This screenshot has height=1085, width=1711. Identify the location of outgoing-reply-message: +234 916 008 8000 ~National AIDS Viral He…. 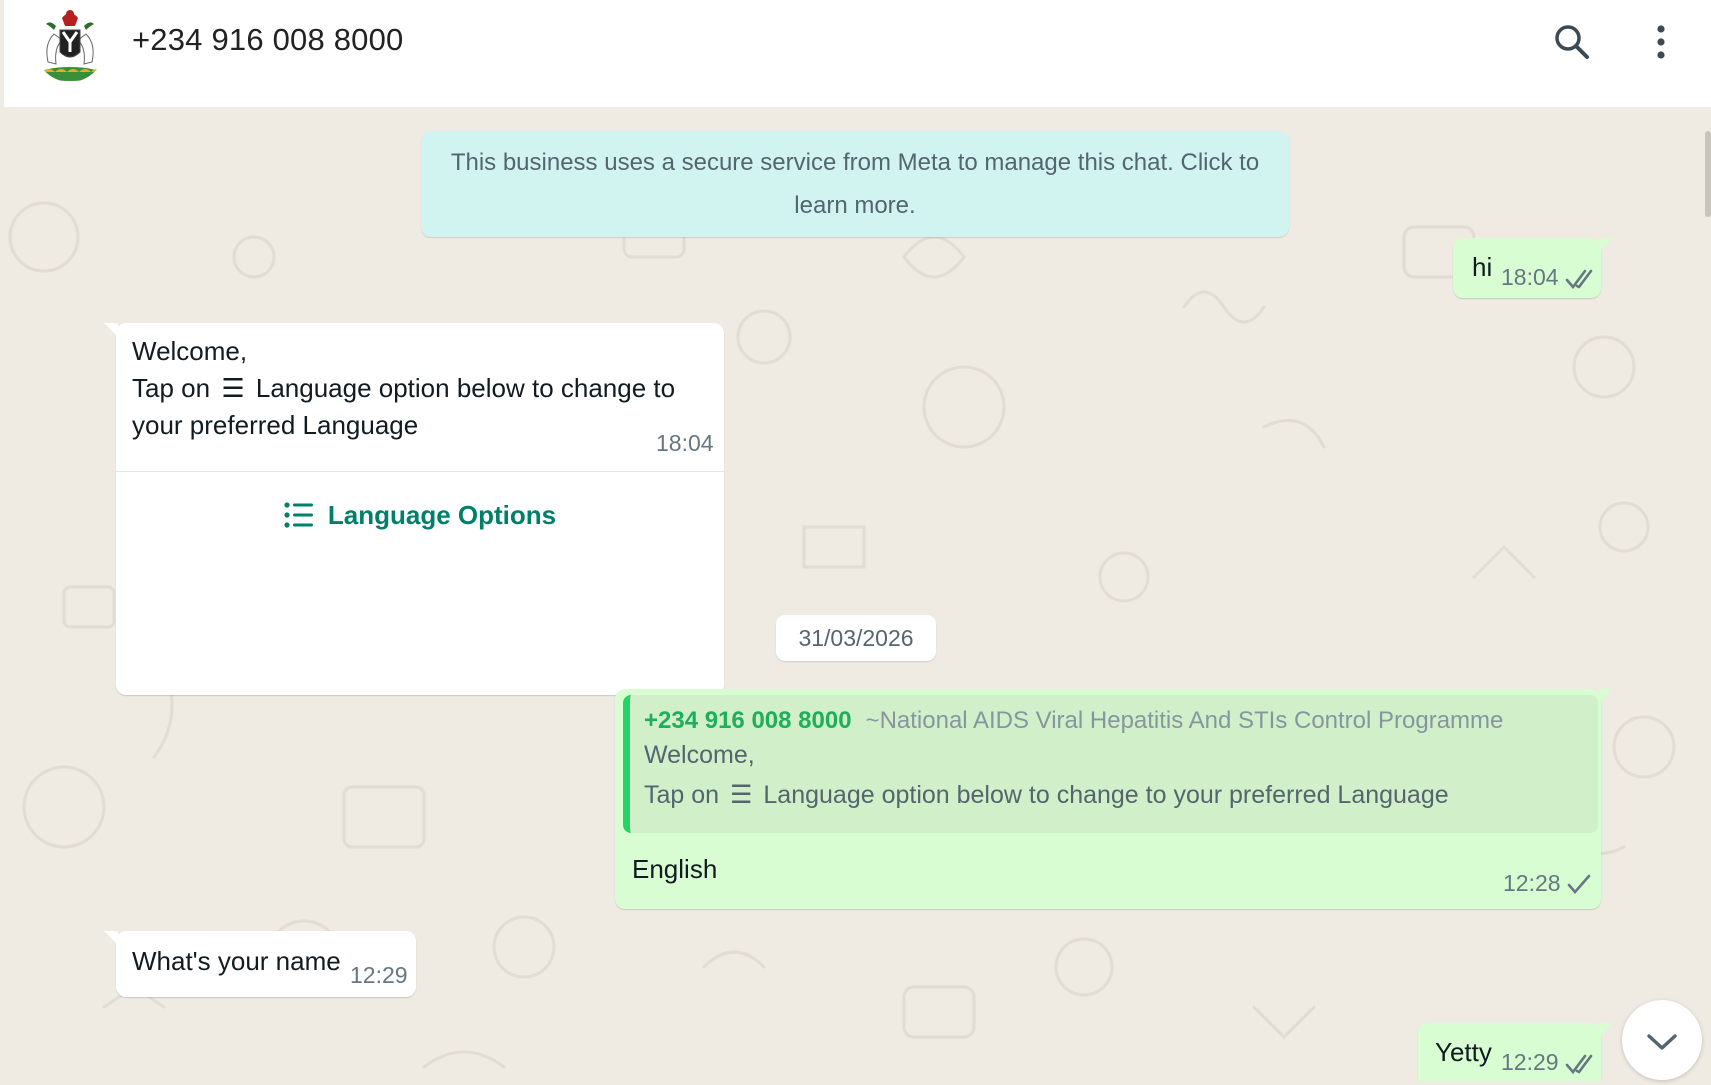
(1114, 799).